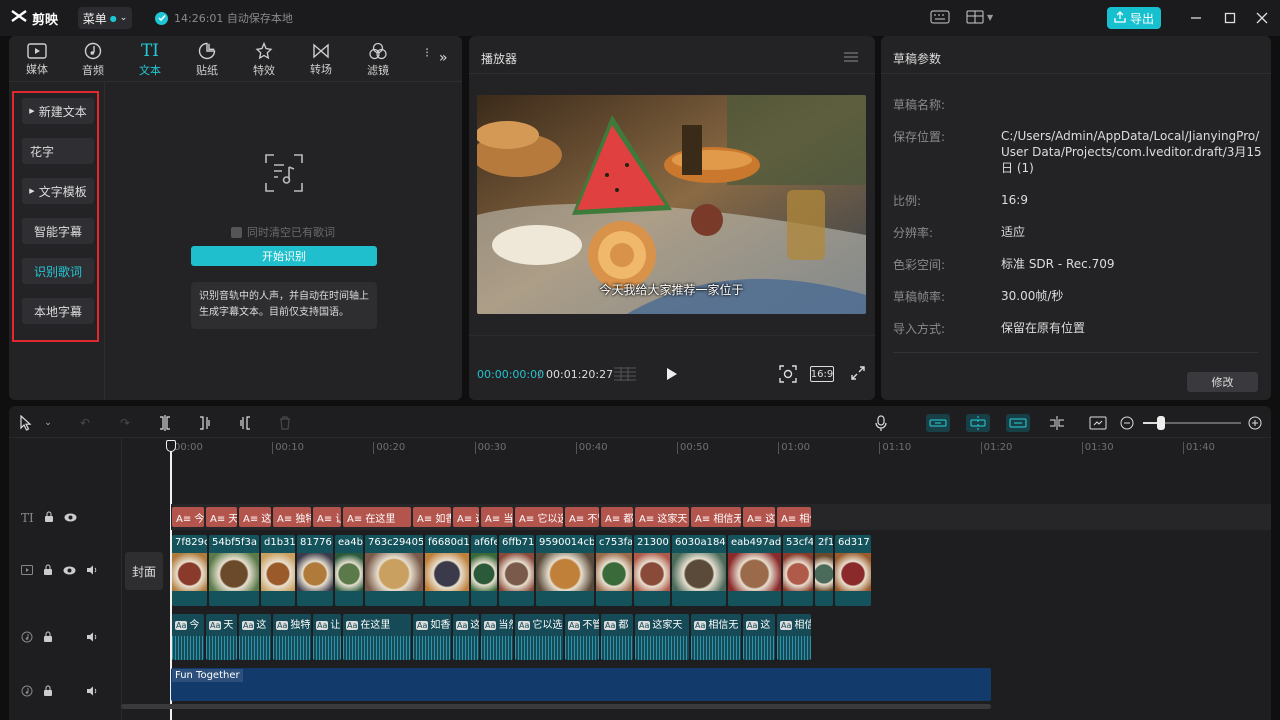 The height and width of the screenshot is (720, 1280). I want to click on text-clip: A≡ 如香, so click(432, 517).